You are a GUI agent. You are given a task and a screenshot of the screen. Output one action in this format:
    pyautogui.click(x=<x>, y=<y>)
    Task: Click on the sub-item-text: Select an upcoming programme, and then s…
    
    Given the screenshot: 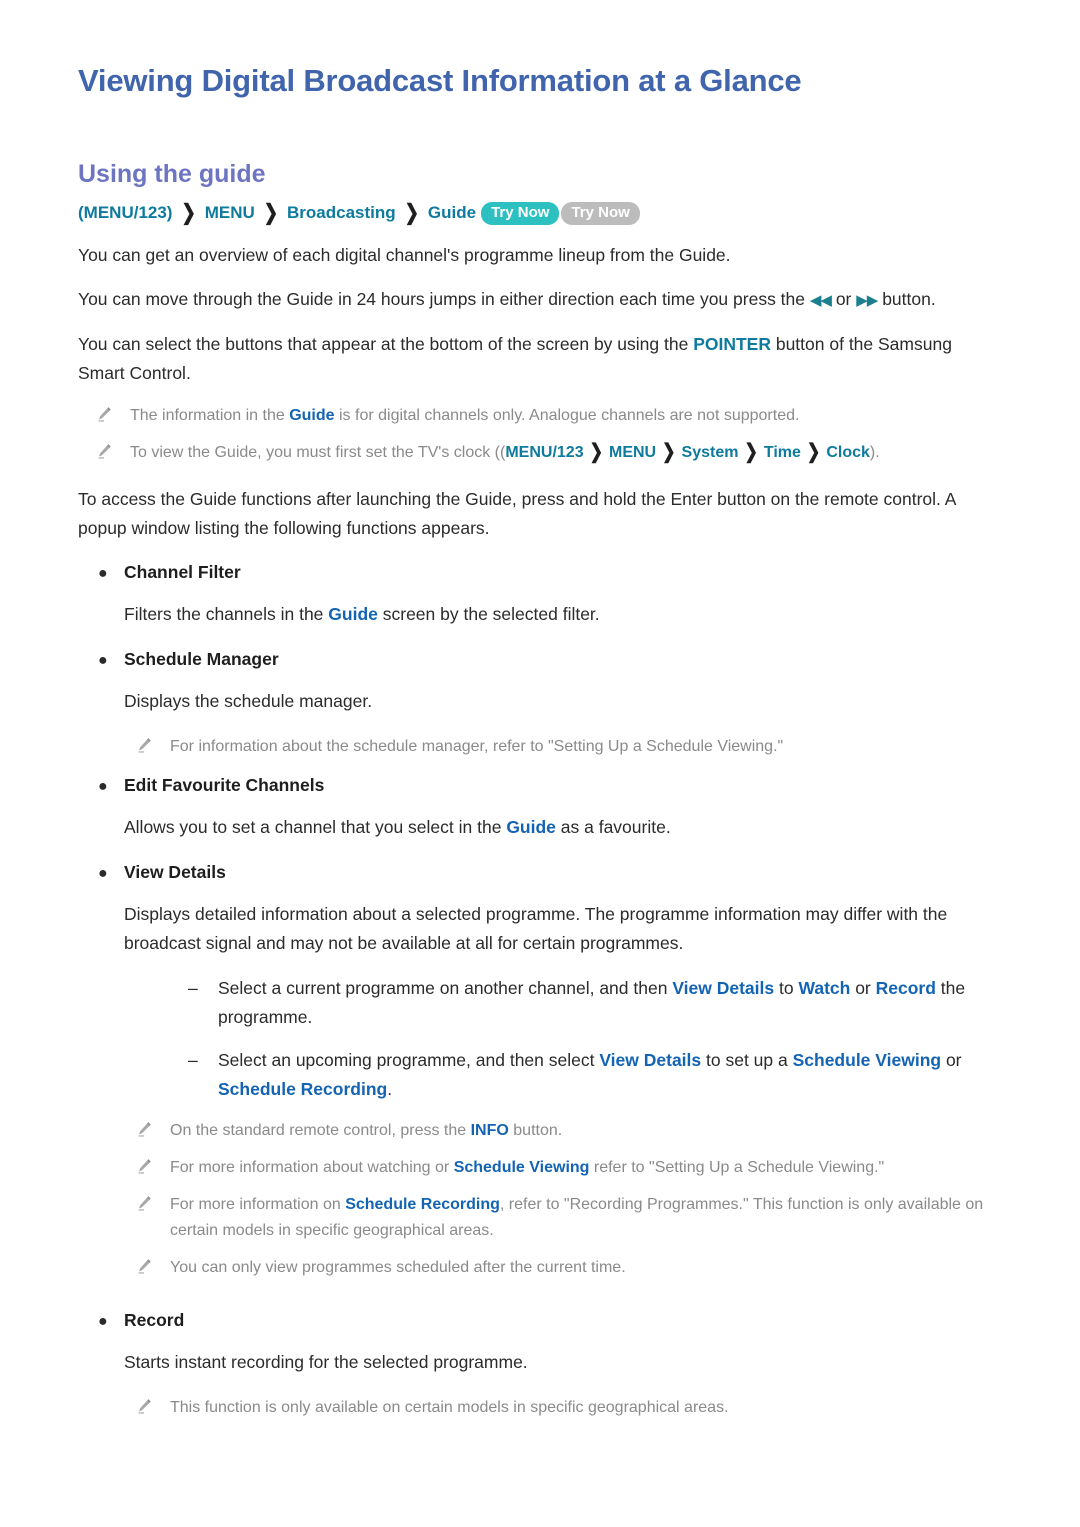 What is the action you would take?
    pyautogui.click(x=619, y=1075)
    